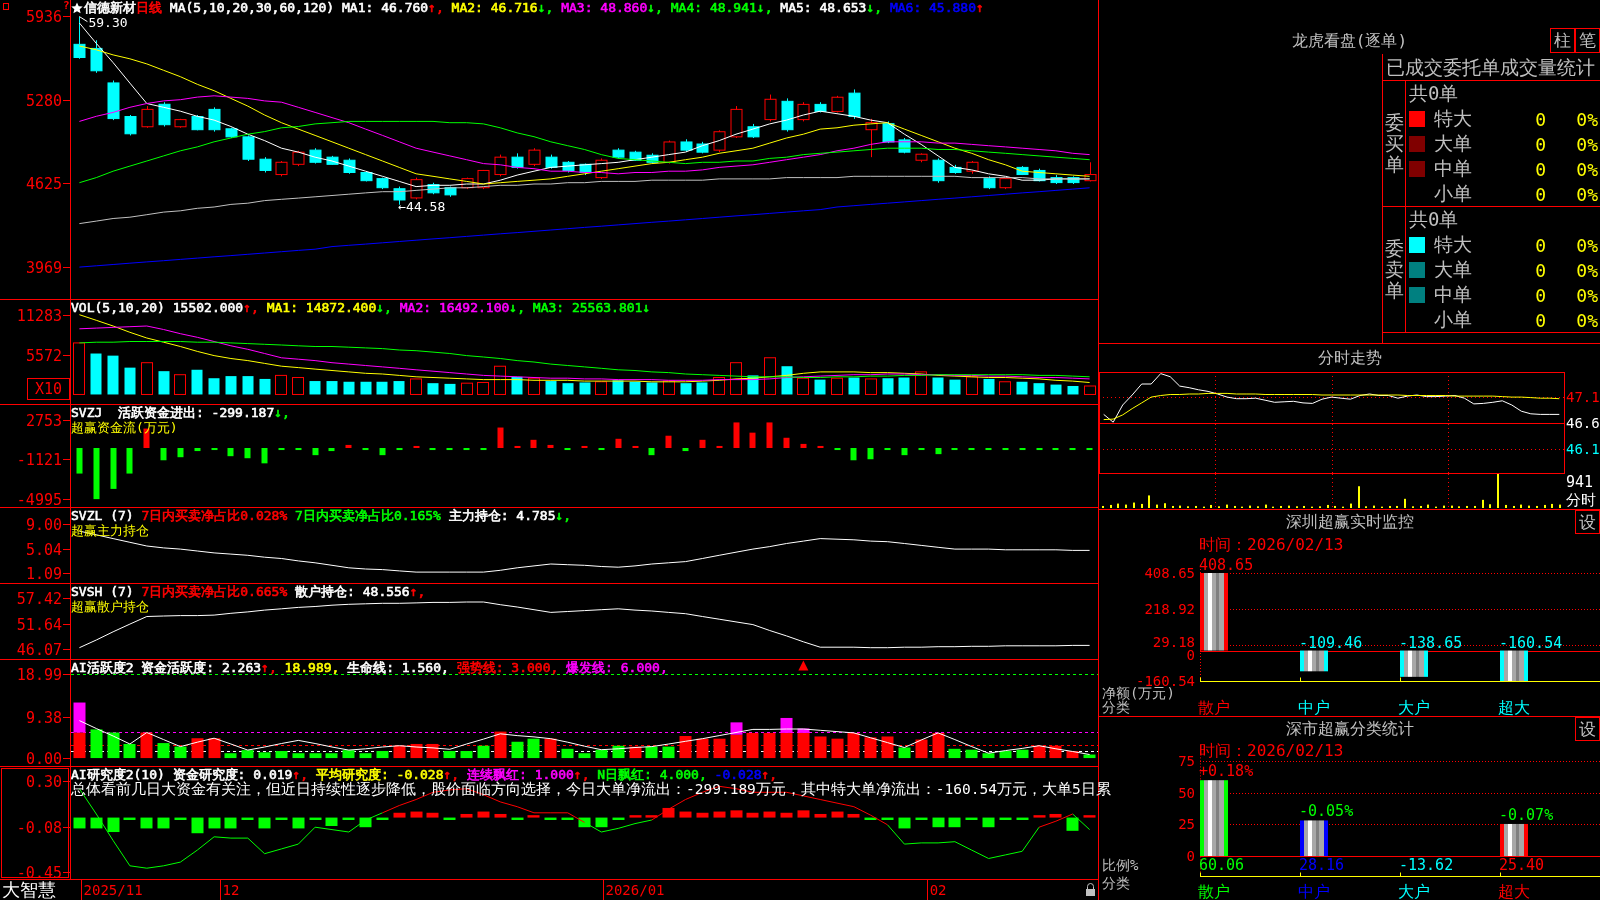 The height and width of the screenshot is (900, 1600). Describe the element at coordinates (1169, 609) in the screenshot. I see `axis-label: 218.92` at that location.